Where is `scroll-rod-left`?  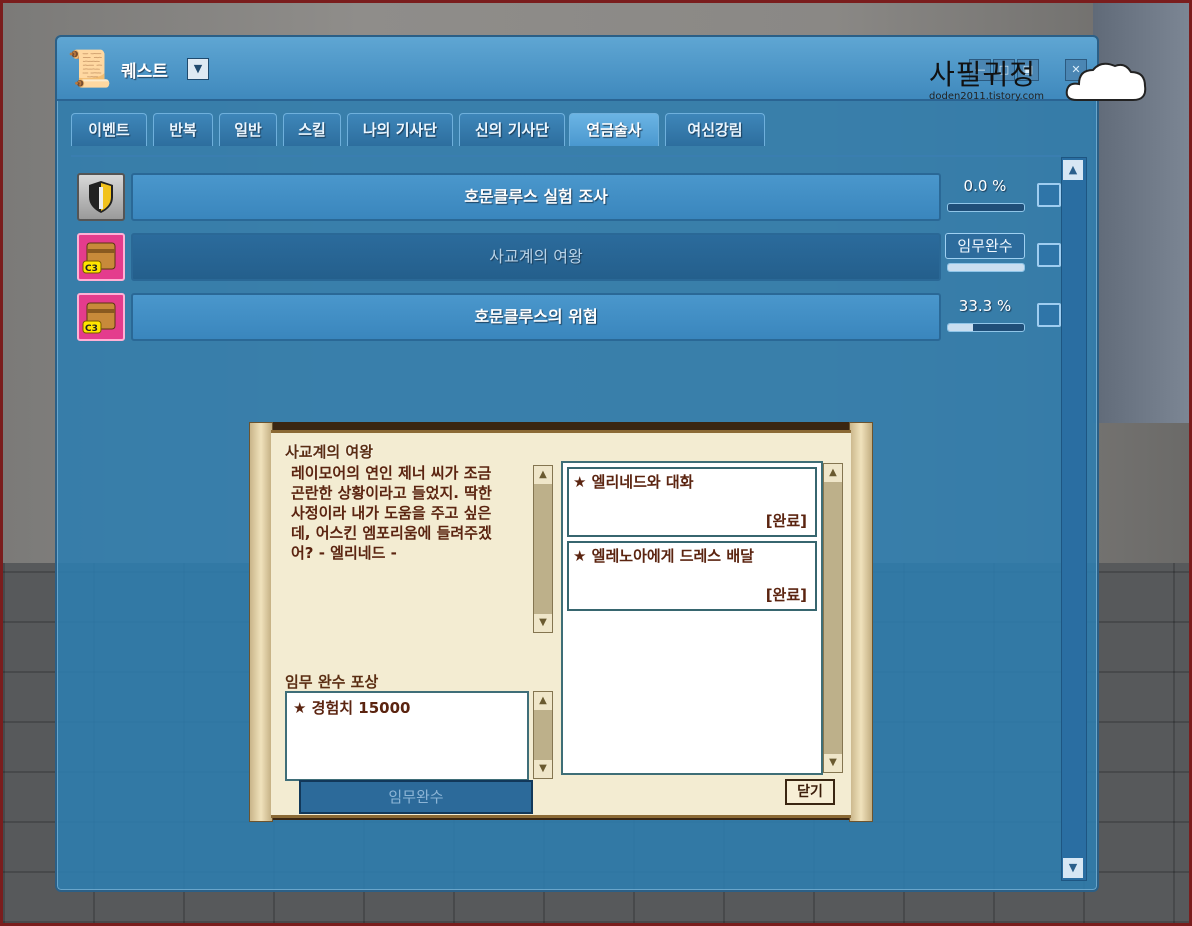 scroll-rod-left is located at coordinates (261, 622).